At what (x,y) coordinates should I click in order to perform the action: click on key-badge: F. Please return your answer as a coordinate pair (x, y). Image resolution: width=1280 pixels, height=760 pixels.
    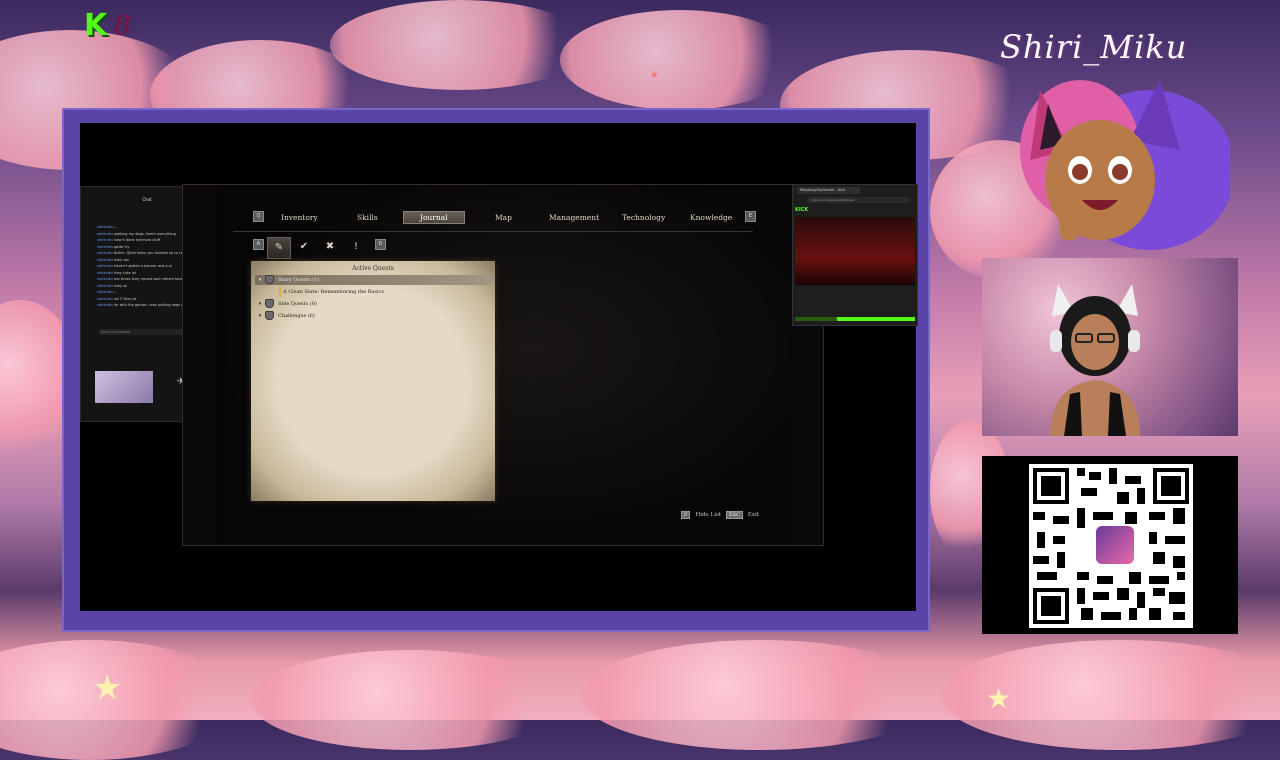
    Looking at the image, I should click on (686, 515).